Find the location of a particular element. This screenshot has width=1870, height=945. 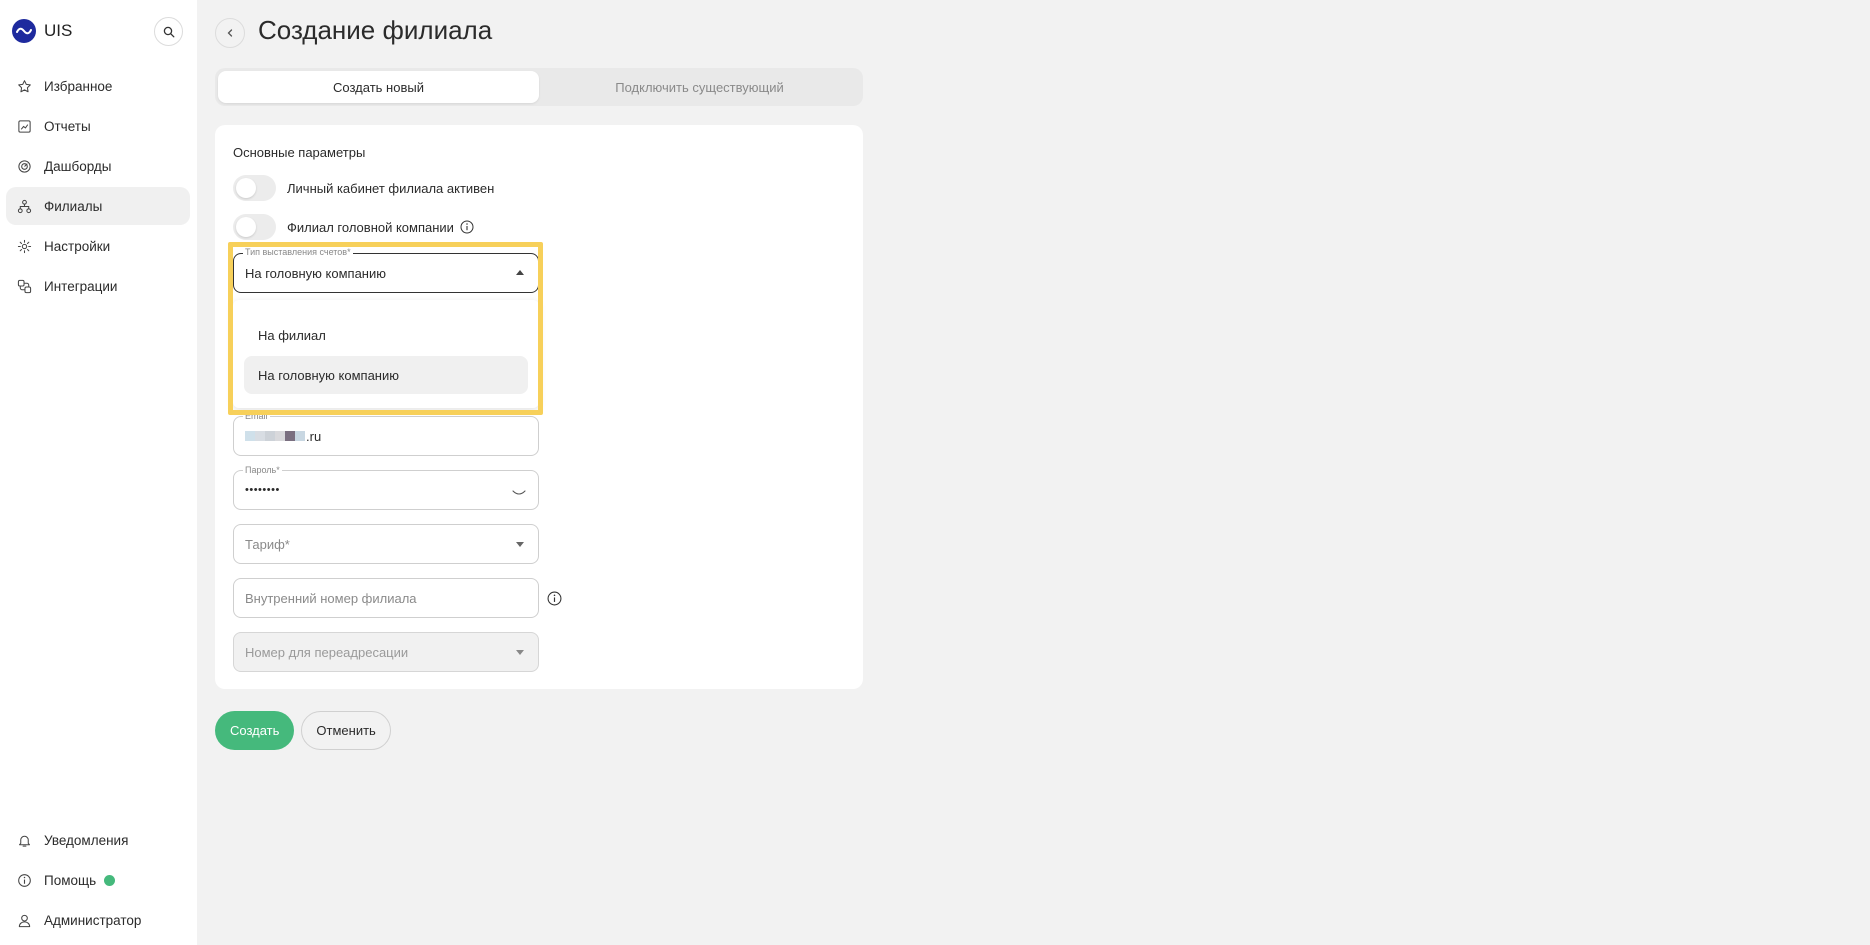

billing-type-dropdown: На филиал На головную компанию is located at coordinates (386, 354).